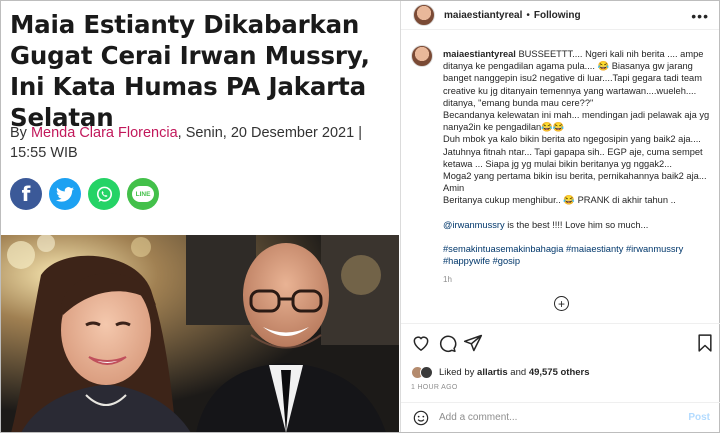 This screenshot has height=433, width=720. What do you see at coordinates (447, 279) in the screenshot?
I see `caption-time: 1h` at bounding box center [447, 279].